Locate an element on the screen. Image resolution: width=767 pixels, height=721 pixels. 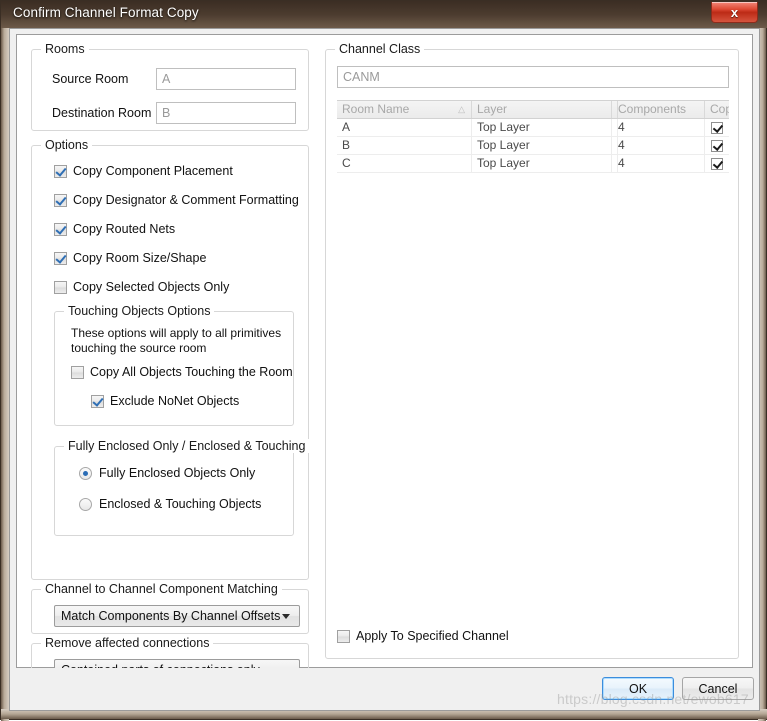
column-label: Components is located at coordinates (652, 109).